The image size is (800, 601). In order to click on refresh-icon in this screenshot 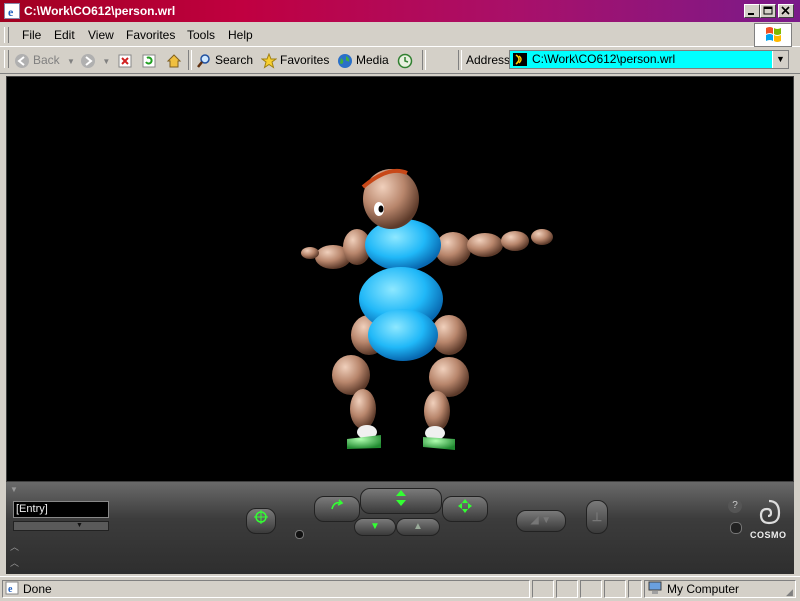, I will do `click(149, 61)`.